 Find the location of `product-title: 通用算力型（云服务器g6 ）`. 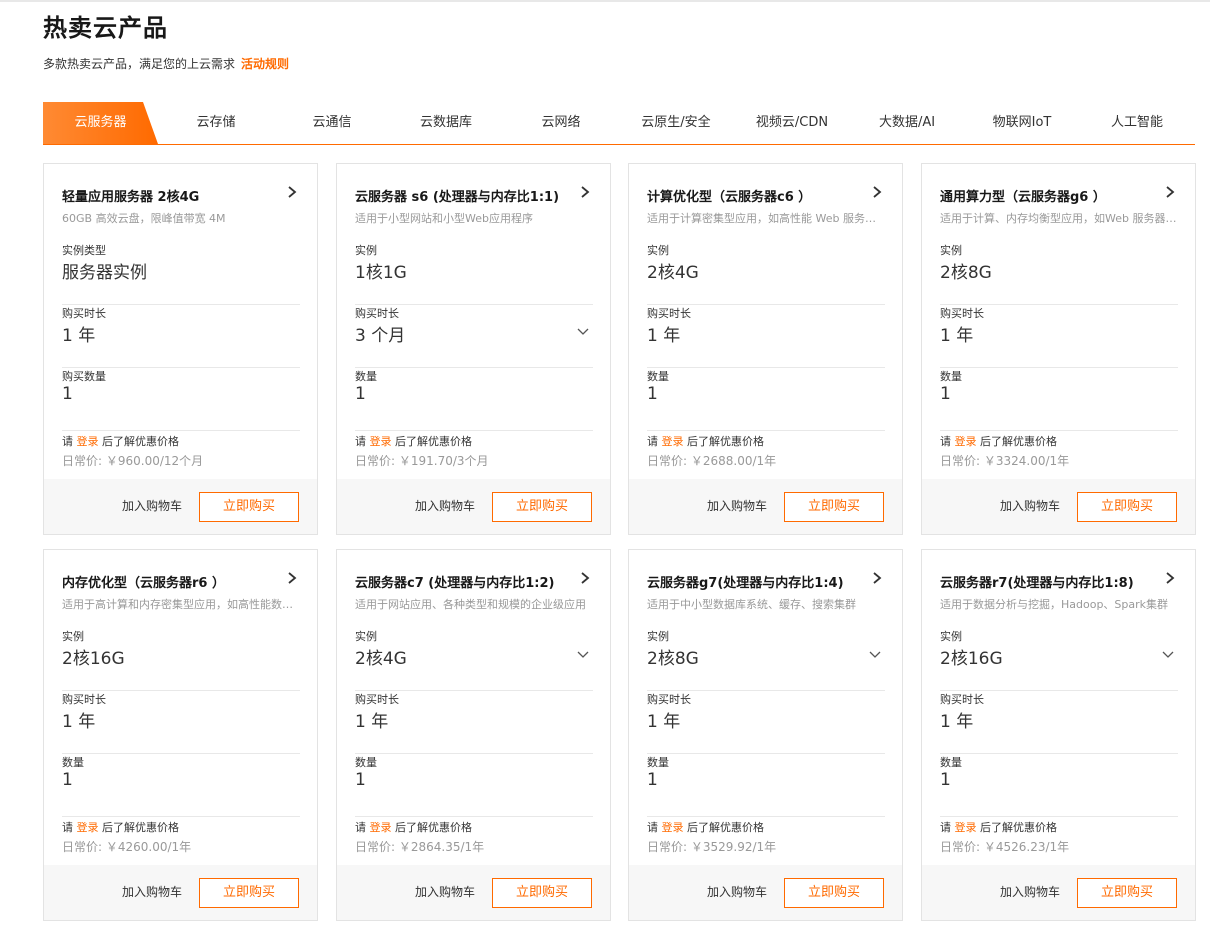

product-title: 通用算力型（云服务器g6 ） is located at coordinates (1055, 195).